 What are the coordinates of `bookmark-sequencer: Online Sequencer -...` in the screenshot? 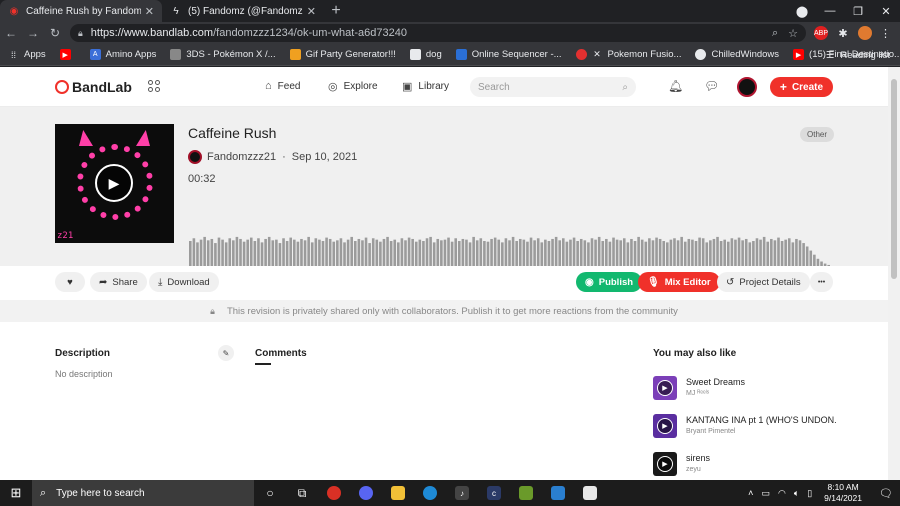 It's located at (508, 54).